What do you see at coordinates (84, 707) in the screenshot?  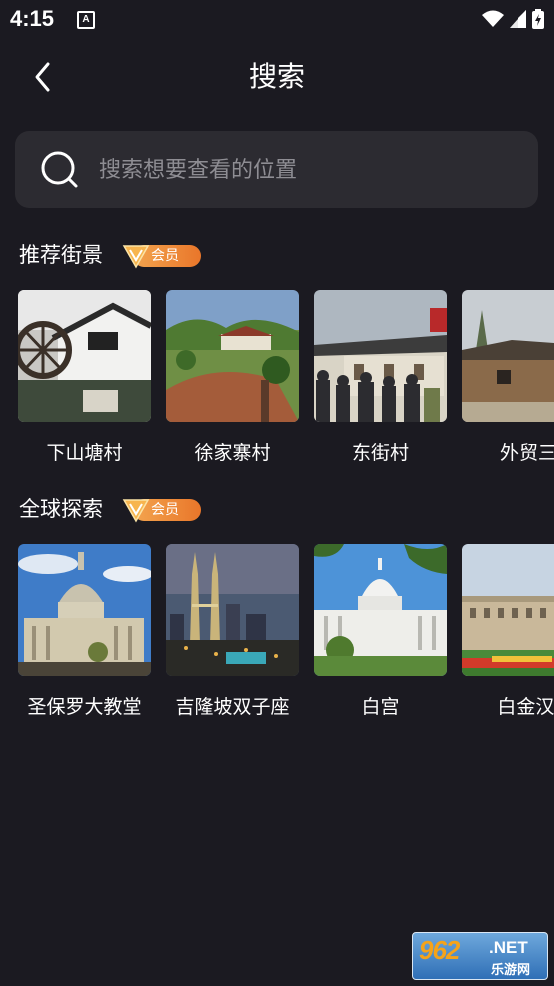 I see `location-label: 圣保罗大教堂` at bounding box center [84, 707].